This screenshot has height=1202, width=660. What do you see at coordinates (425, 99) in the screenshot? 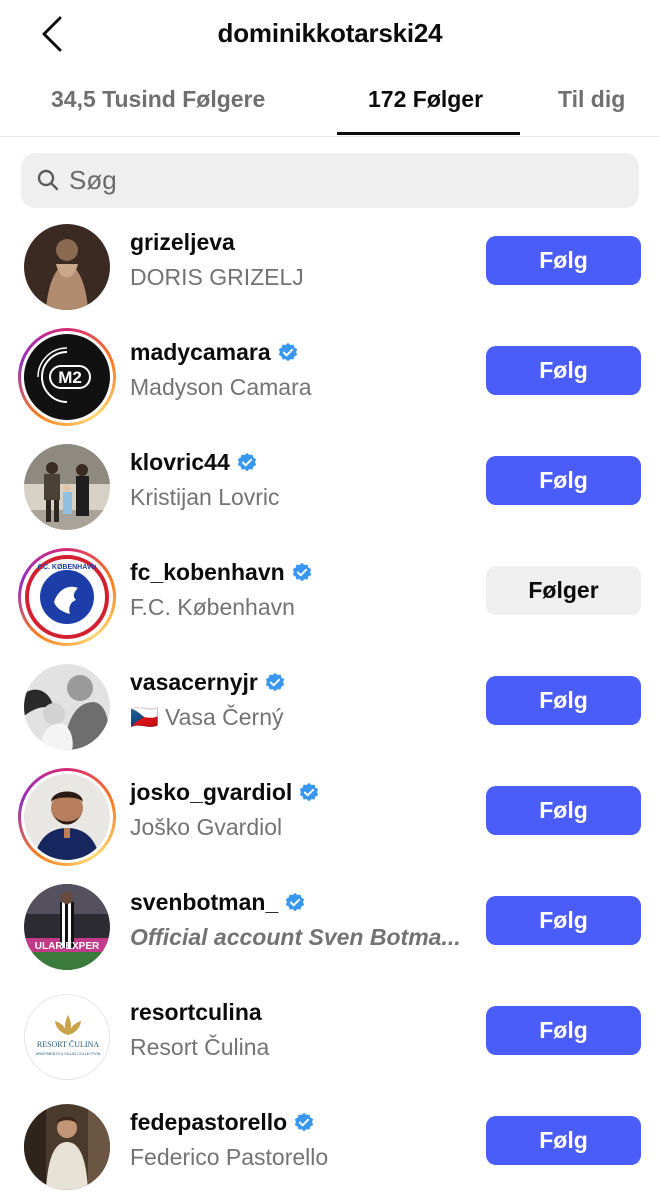
I see `tab-following: 172 Følger` at bounding box center [425, 99].